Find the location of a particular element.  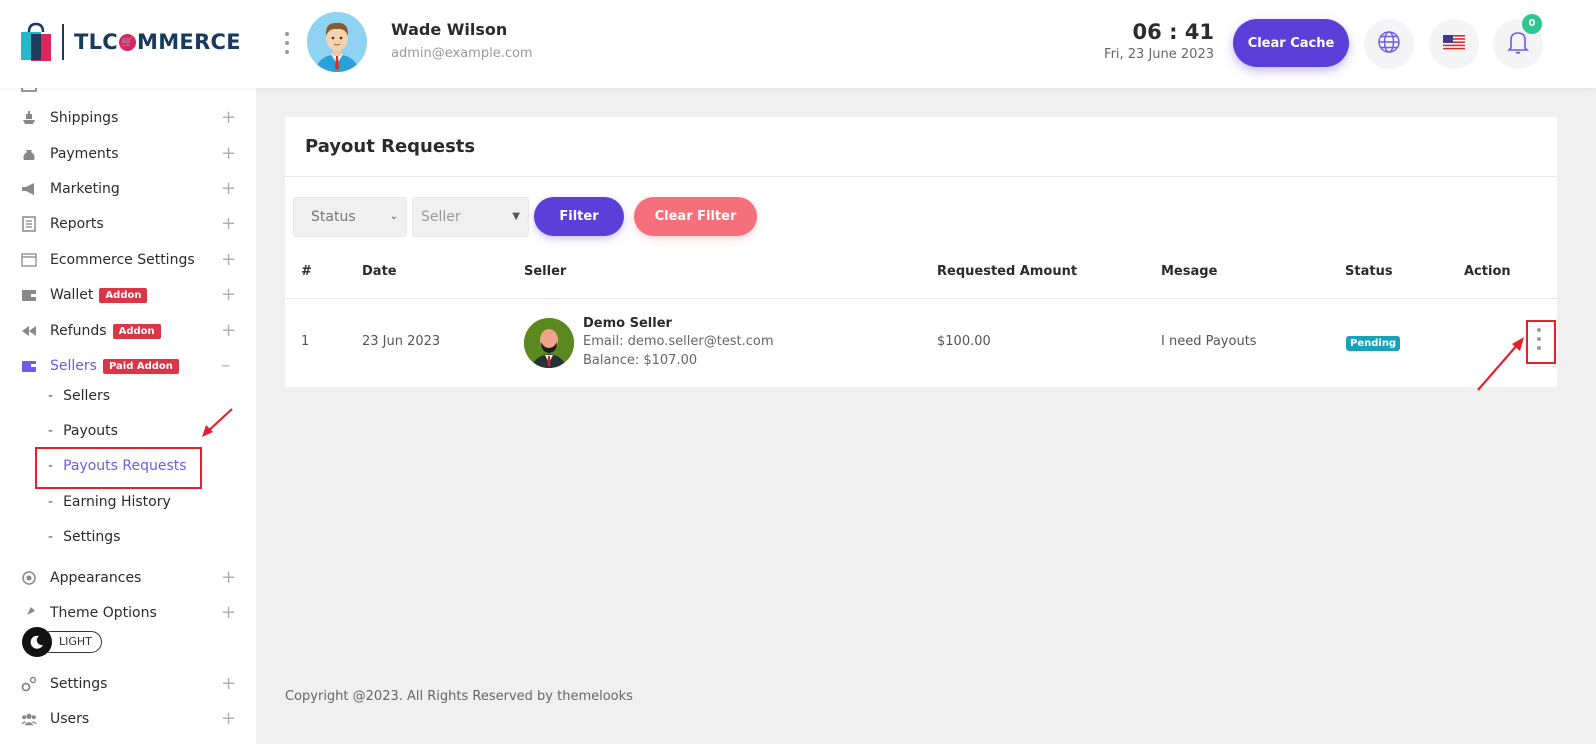

sidebar-item-payments: Payments + is located at coordinates (128, 154).